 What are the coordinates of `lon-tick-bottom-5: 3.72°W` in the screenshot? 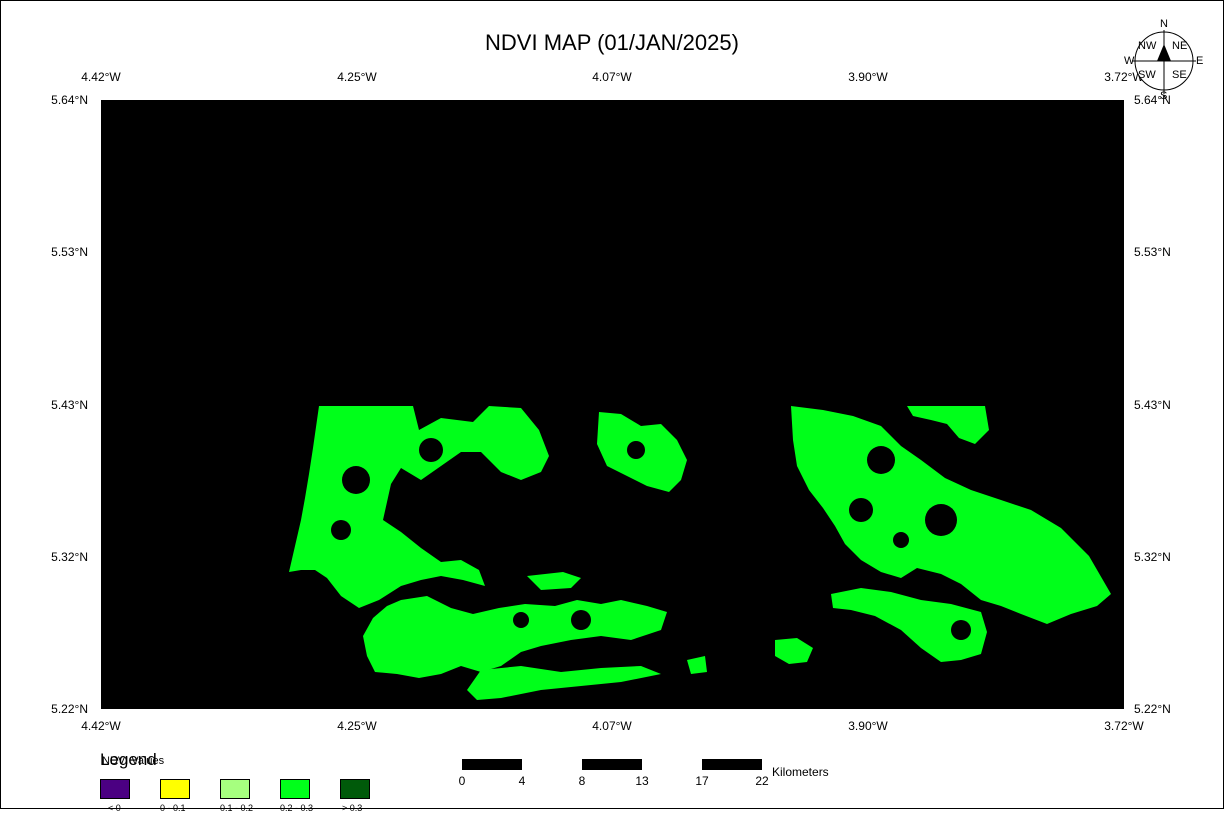 It's located at (1124, 726).